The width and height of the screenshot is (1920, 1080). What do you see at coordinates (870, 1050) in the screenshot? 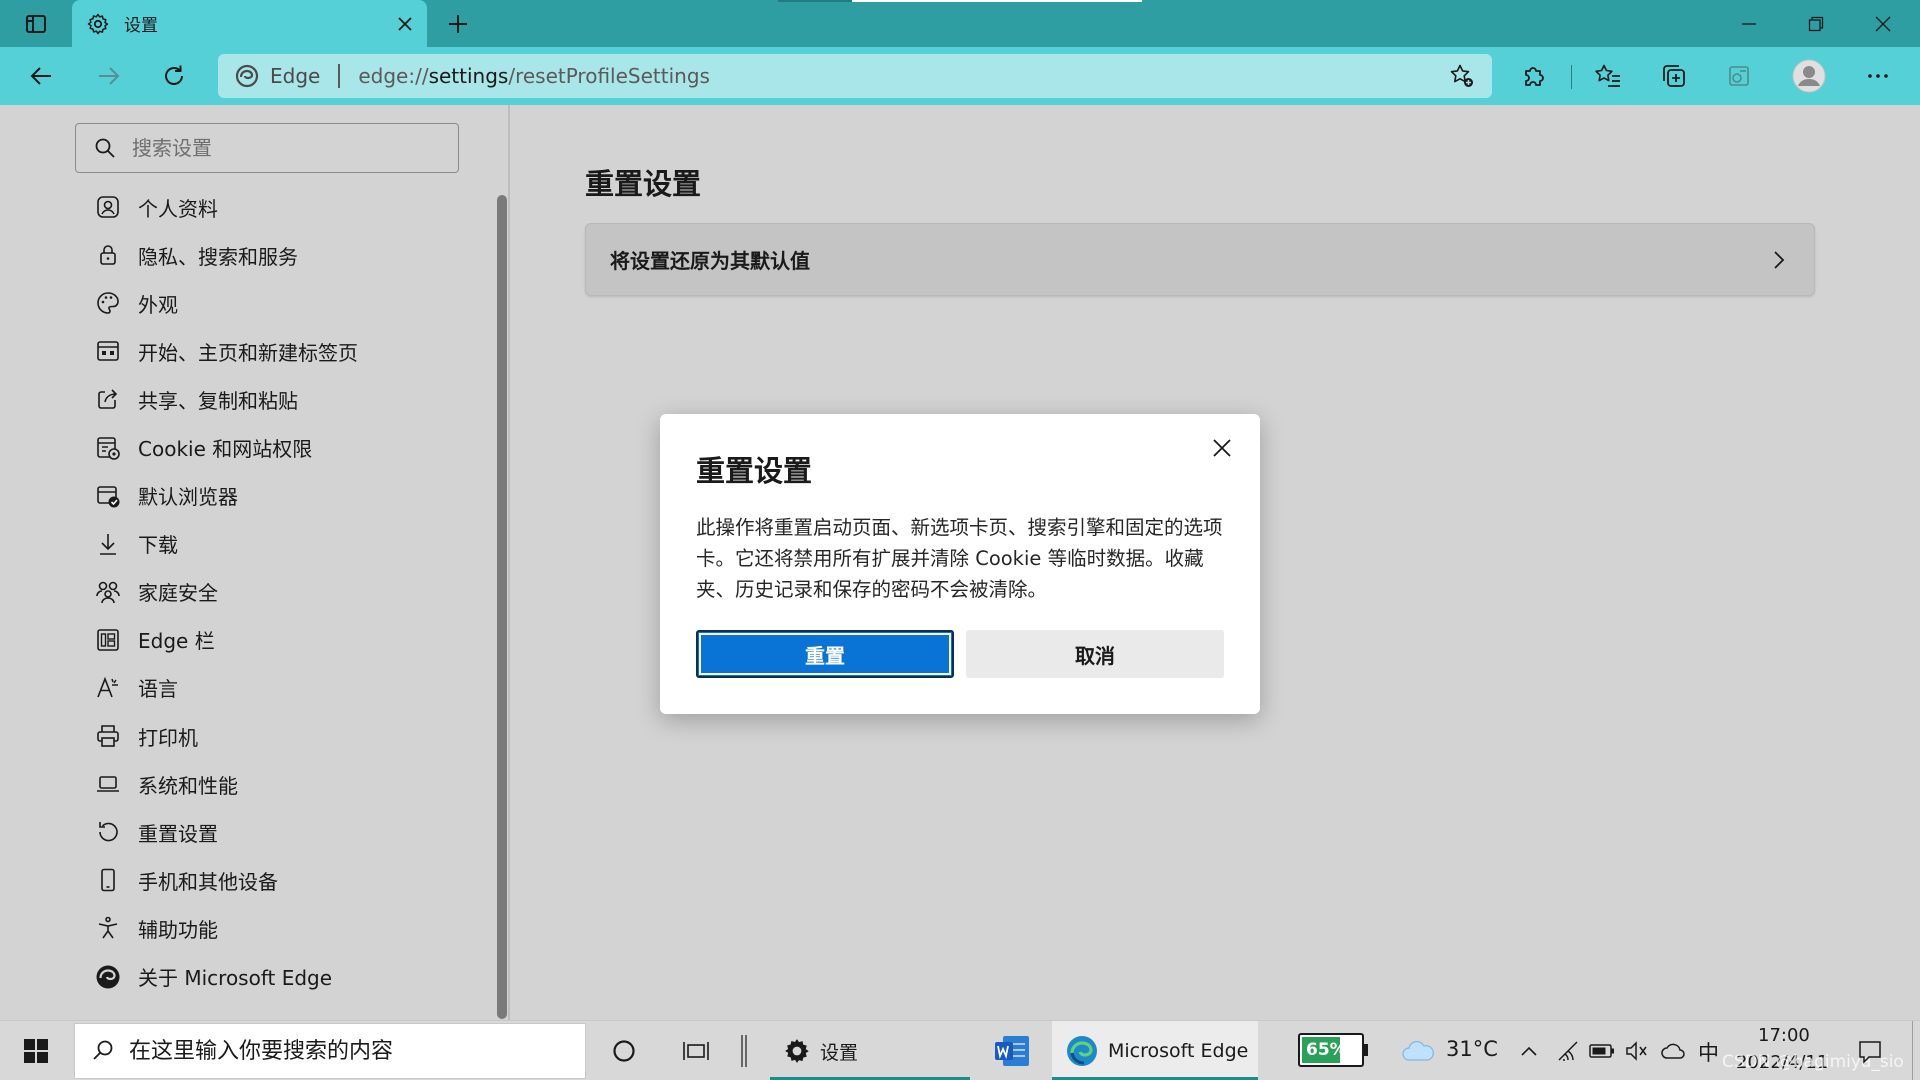
I see `taskbar-app-settings: 设置` at bounding box center [870, 1050].